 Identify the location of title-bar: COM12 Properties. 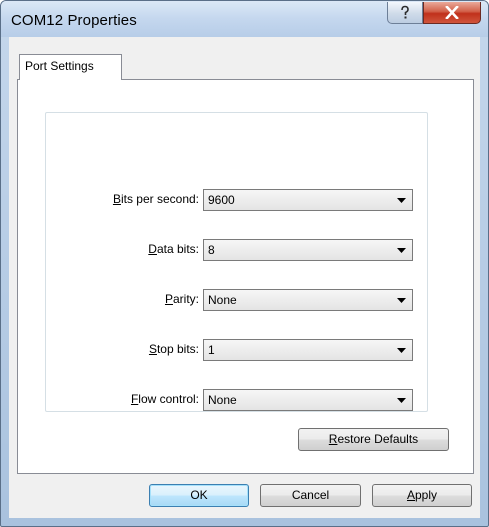
(244, 19).